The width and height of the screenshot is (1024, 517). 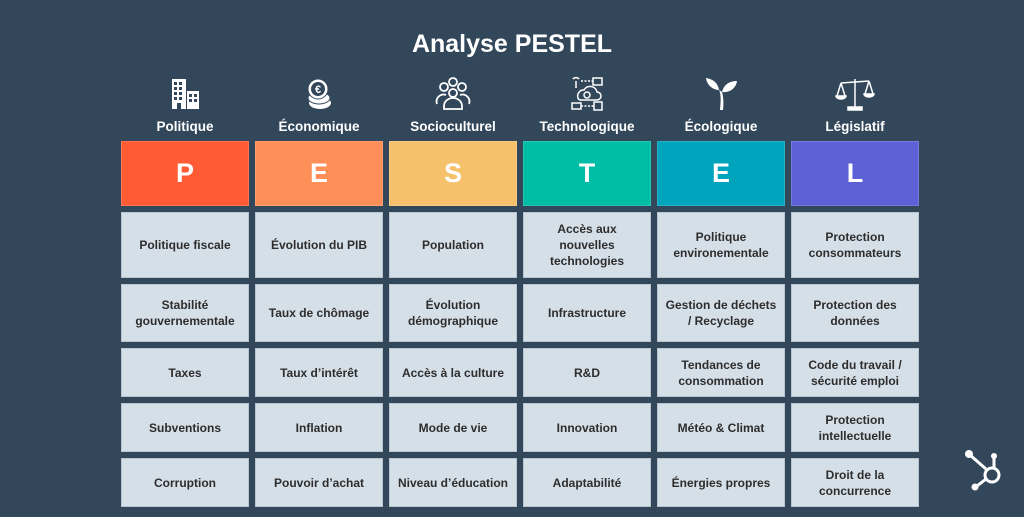 I want to click on factor-cell: Taux de chômage, so click(x=319, y=313).